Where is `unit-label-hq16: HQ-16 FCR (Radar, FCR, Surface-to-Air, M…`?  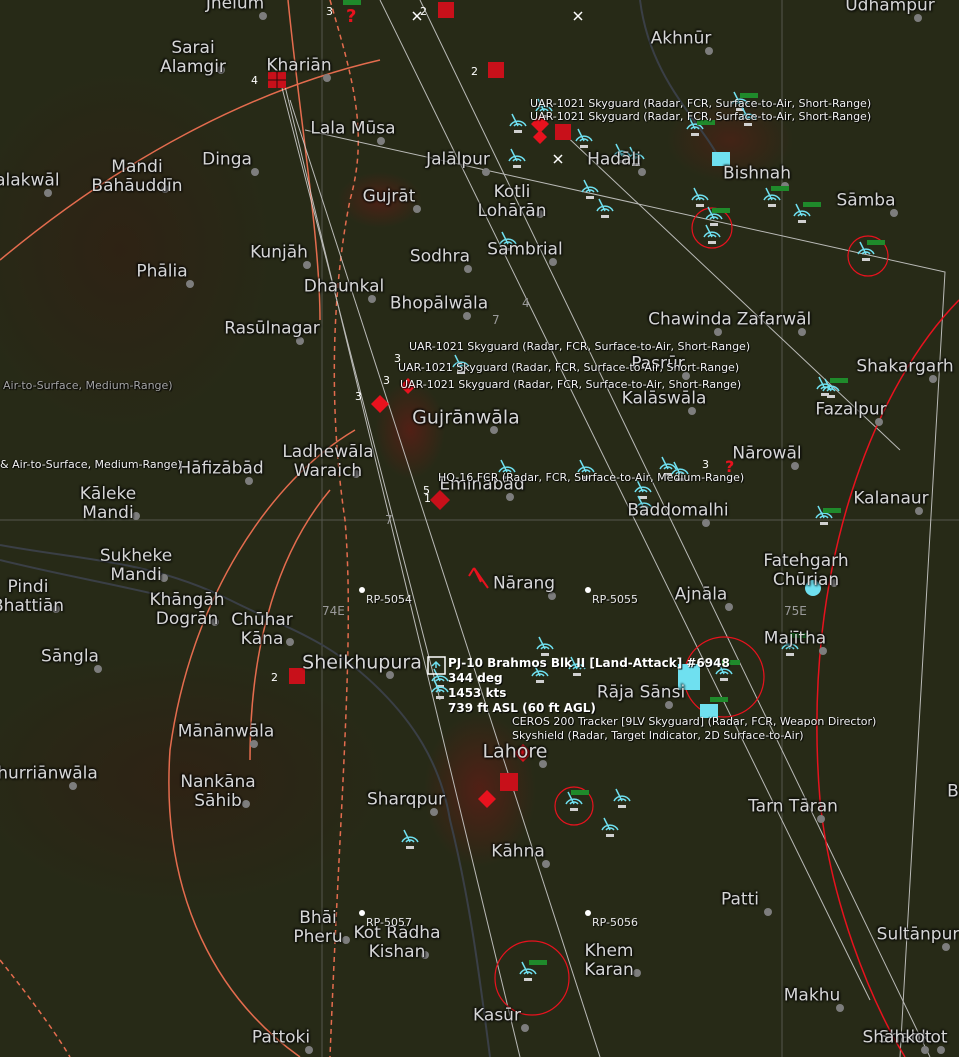 unit-label-hq16: HQ-16 FCR (Radar, FCR, Surface-to-Air, M… is located at coordinates (591, 477).